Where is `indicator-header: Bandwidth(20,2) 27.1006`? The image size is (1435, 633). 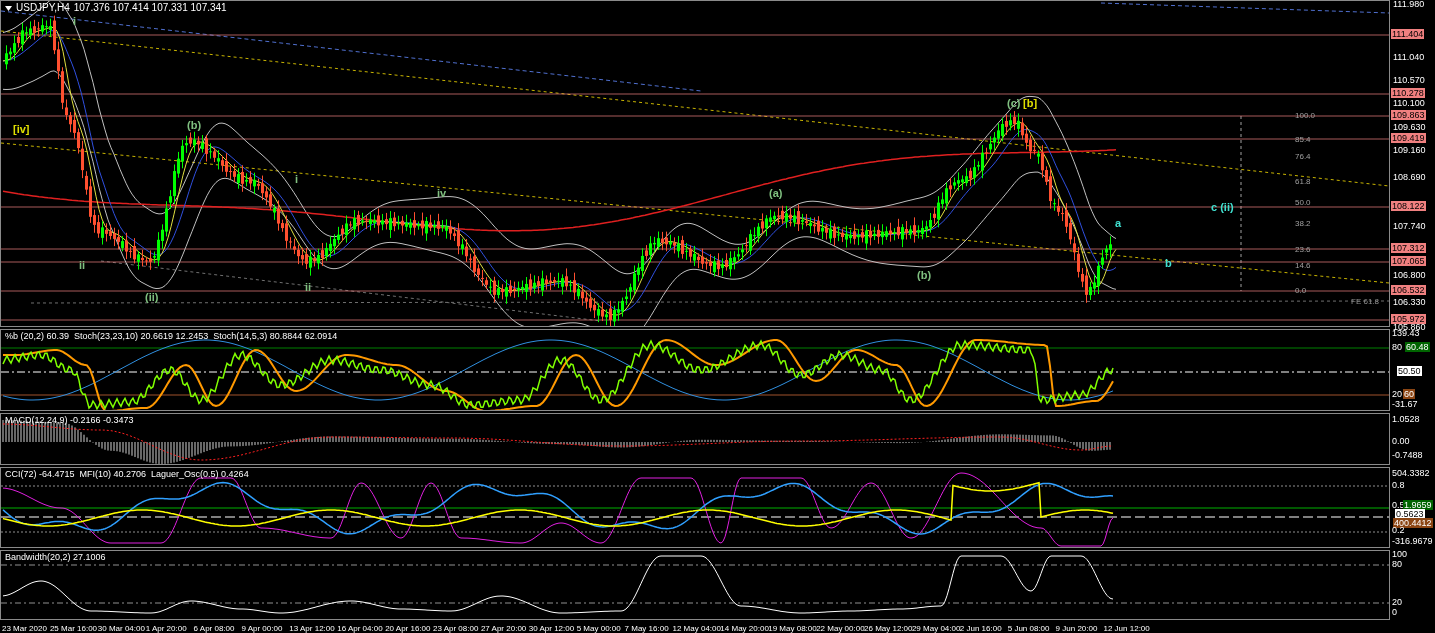
indicator-header: Bandwidth(20,2) 27.1006 is located at coordinates (55, 557).